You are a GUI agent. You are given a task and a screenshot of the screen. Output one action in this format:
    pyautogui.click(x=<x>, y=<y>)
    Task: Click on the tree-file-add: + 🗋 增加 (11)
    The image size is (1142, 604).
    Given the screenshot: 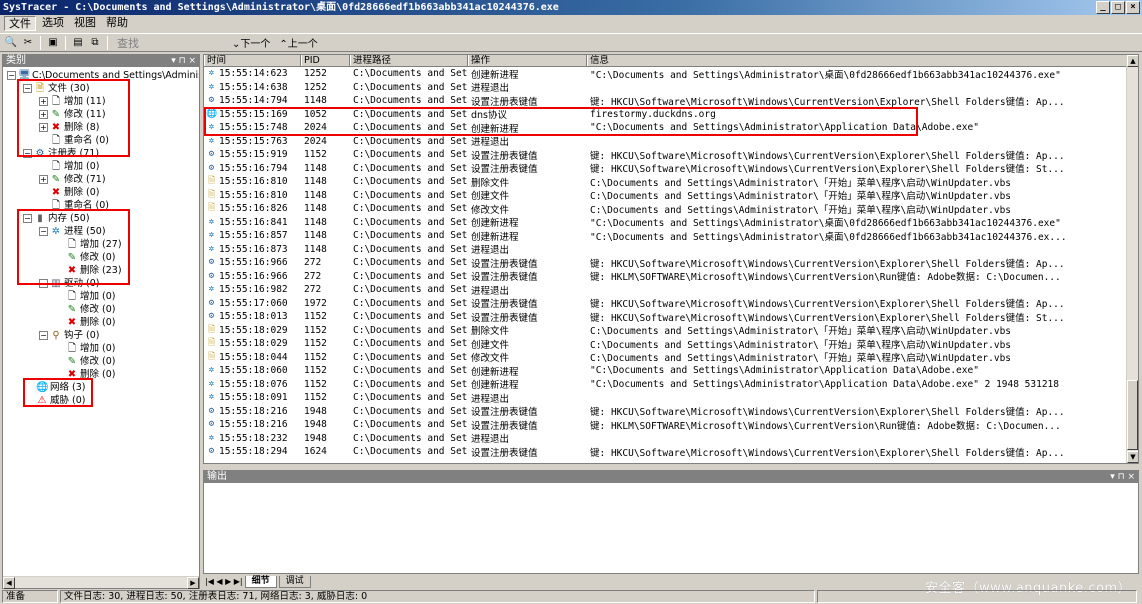 What is the action you would take?
    pyautogui.click(x=72, y=101)
    